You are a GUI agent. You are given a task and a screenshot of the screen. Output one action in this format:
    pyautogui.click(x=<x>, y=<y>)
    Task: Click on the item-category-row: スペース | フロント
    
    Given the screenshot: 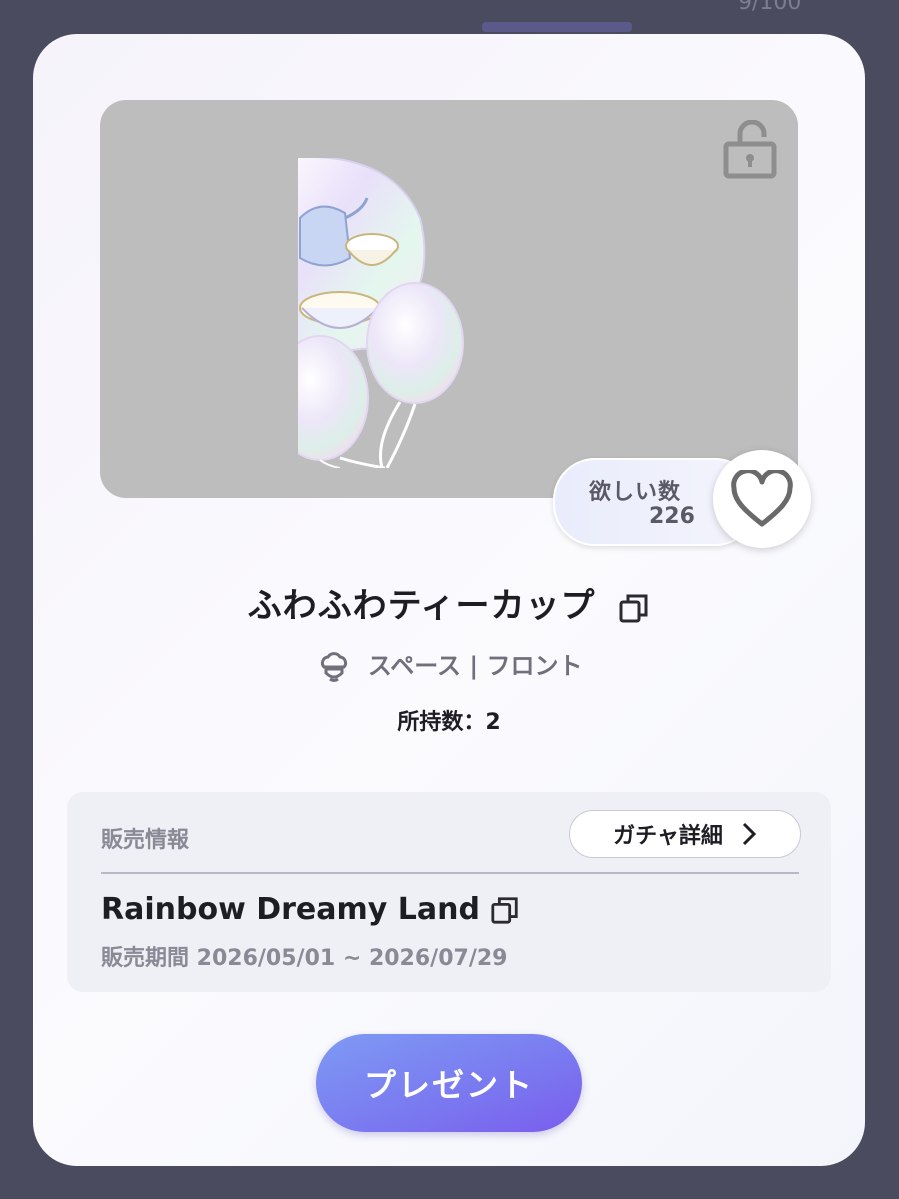 What is the action you would take?
    pyautogui.click(x=449, y=665)
    